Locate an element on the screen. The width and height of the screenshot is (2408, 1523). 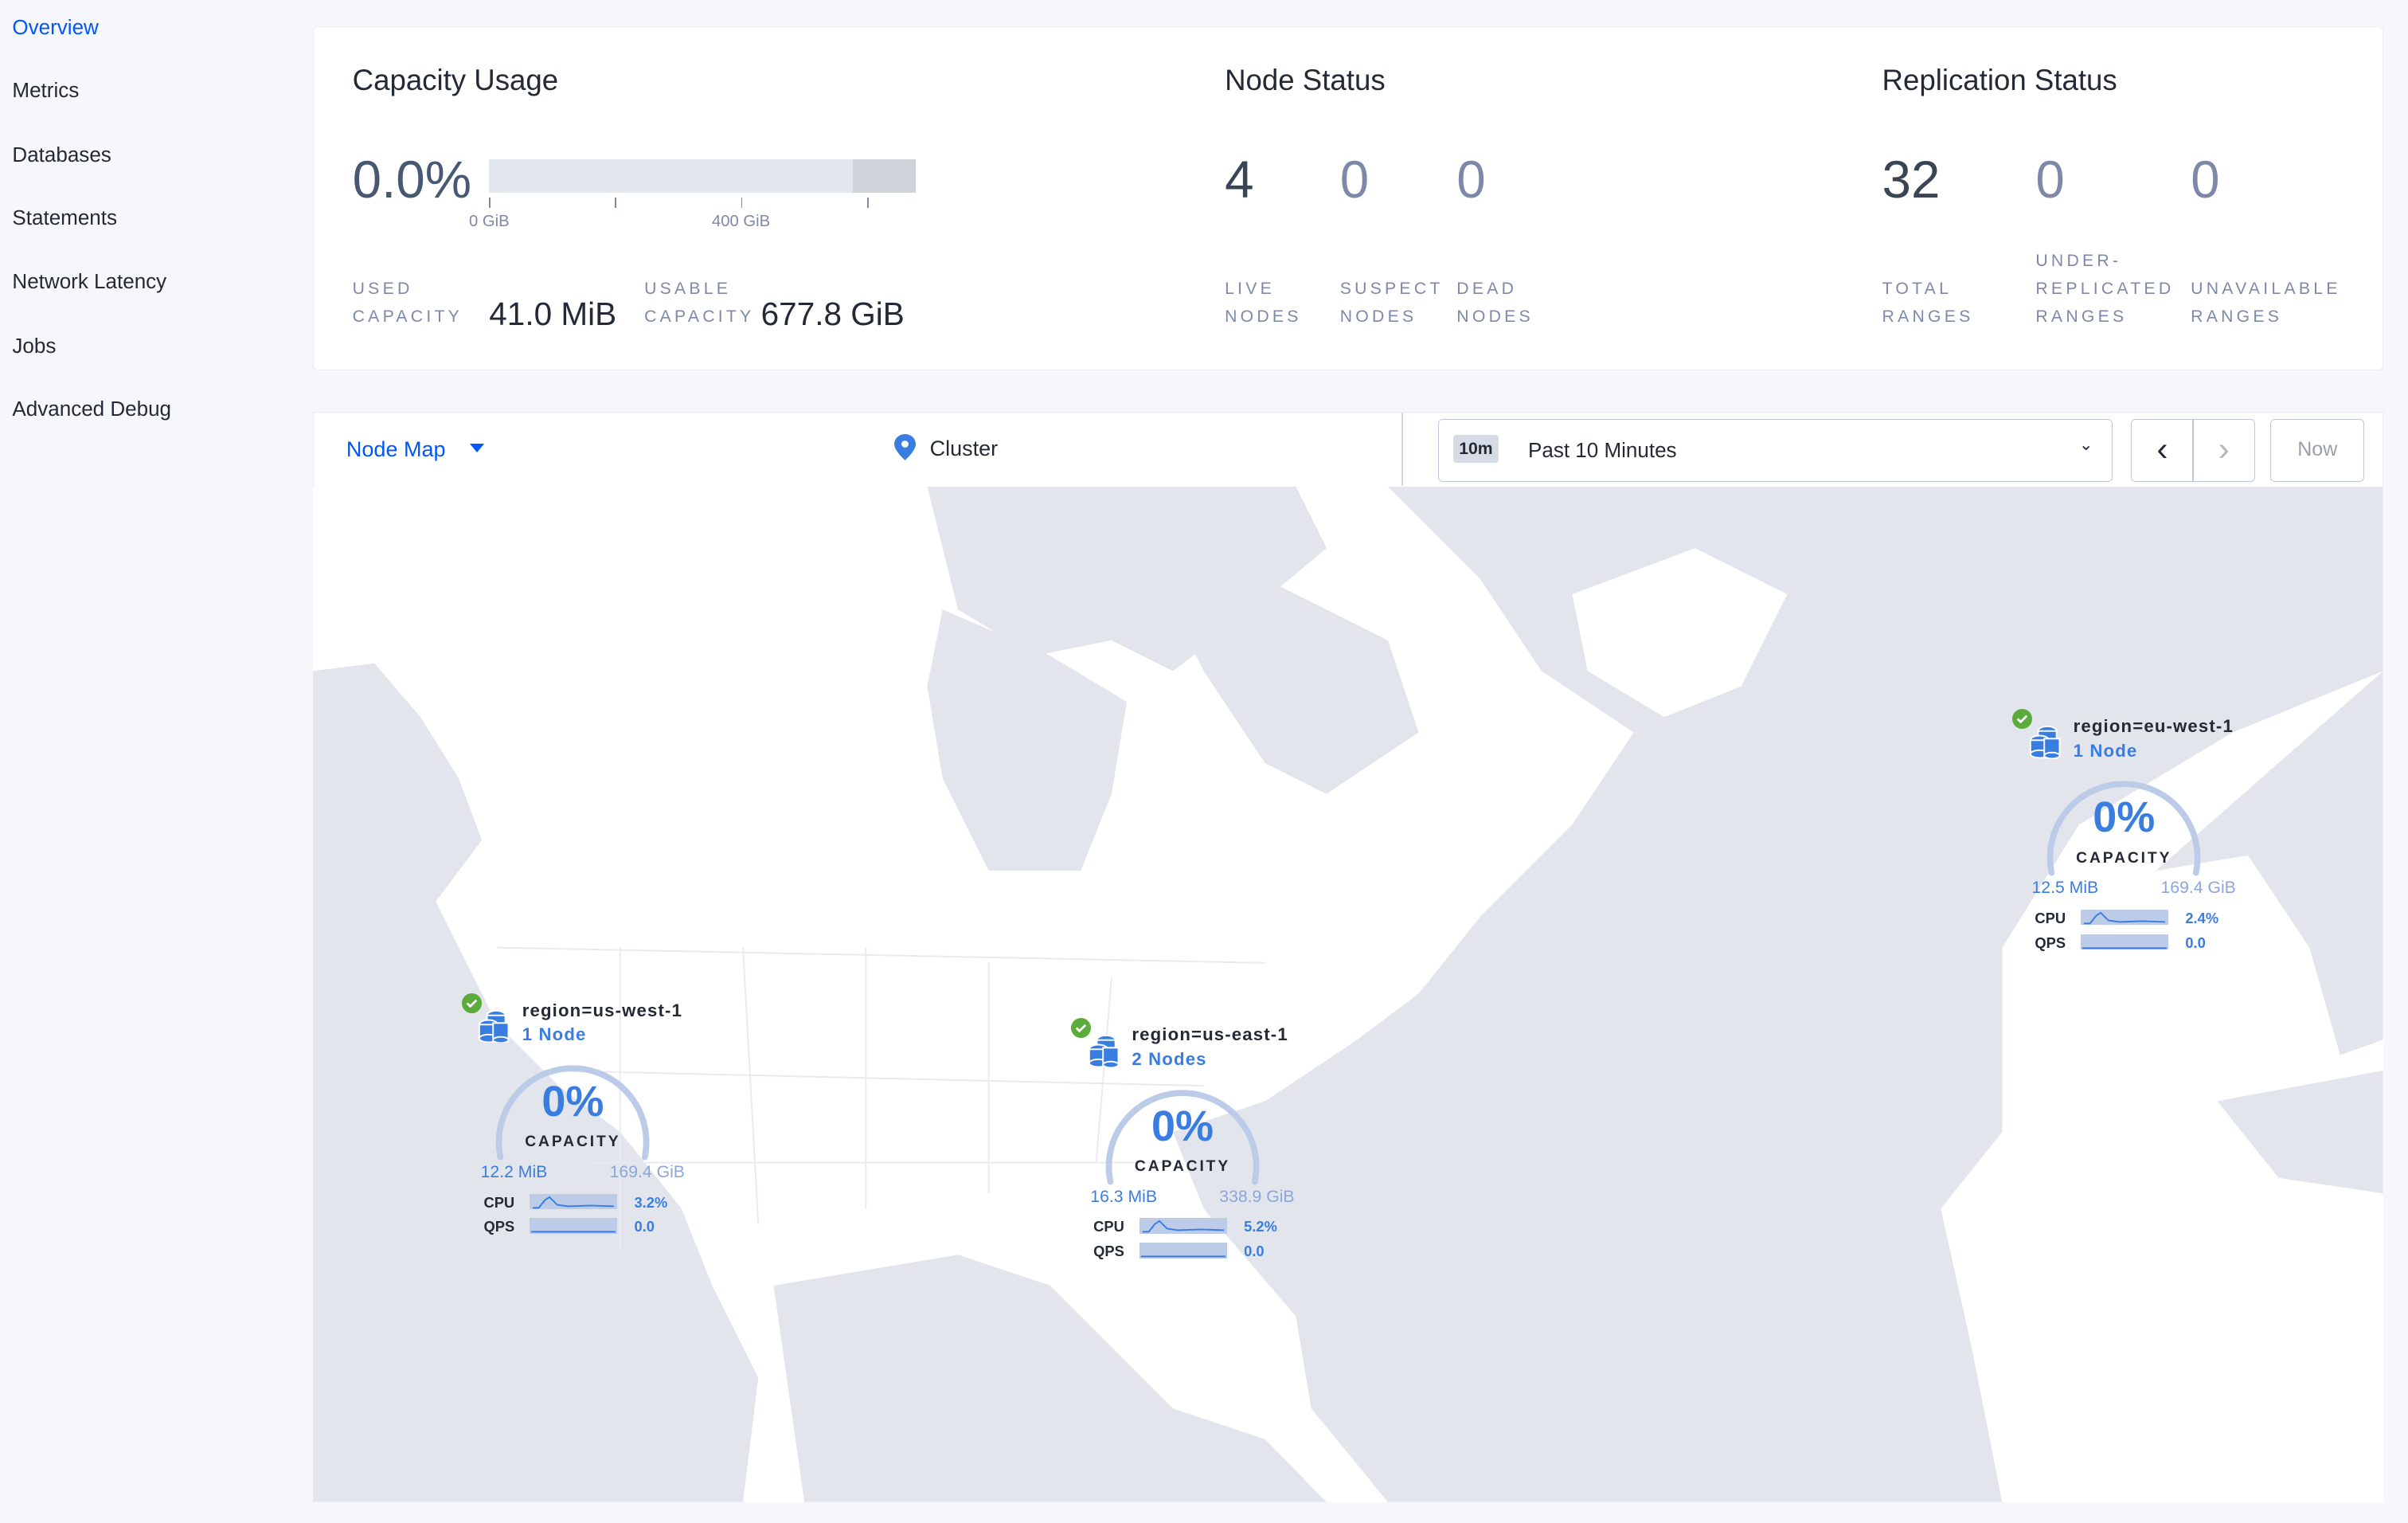
time-range-label: Past 10 Minutes is located at coordinates (1602, 449).